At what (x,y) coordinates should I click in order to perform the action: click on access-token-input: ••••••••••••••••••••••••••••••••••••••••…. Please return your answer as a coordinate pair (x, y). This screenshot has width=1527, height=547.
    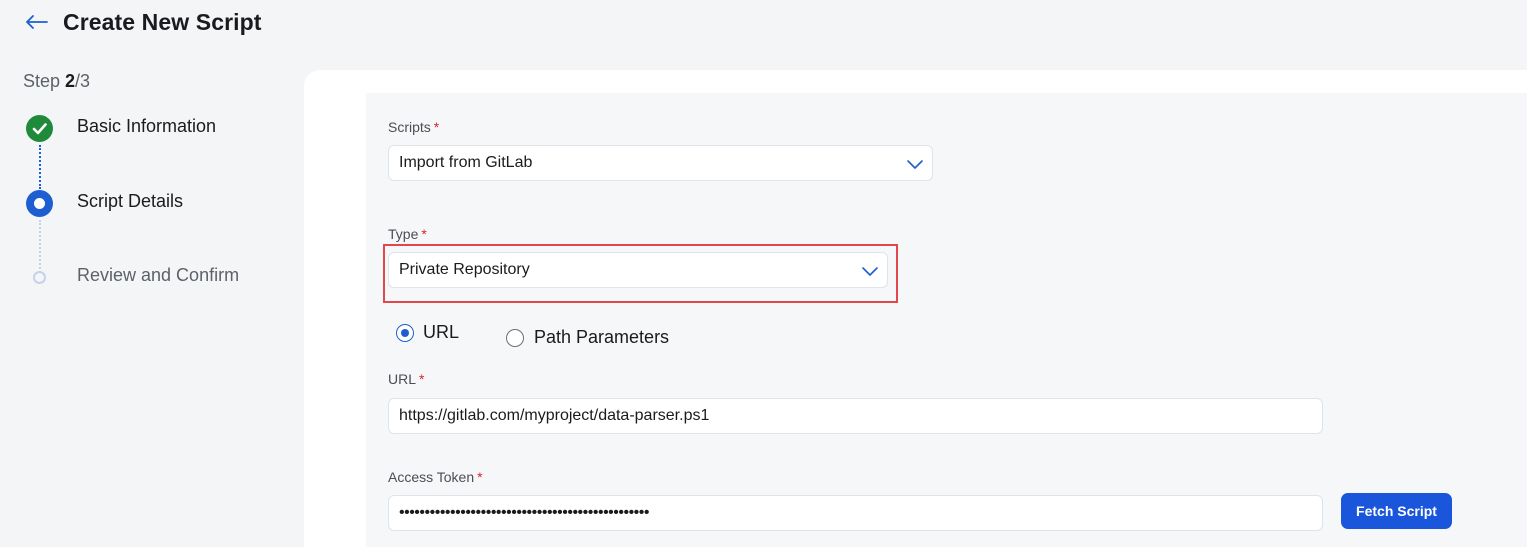
    Looking at the image, I should click on (855, 513).